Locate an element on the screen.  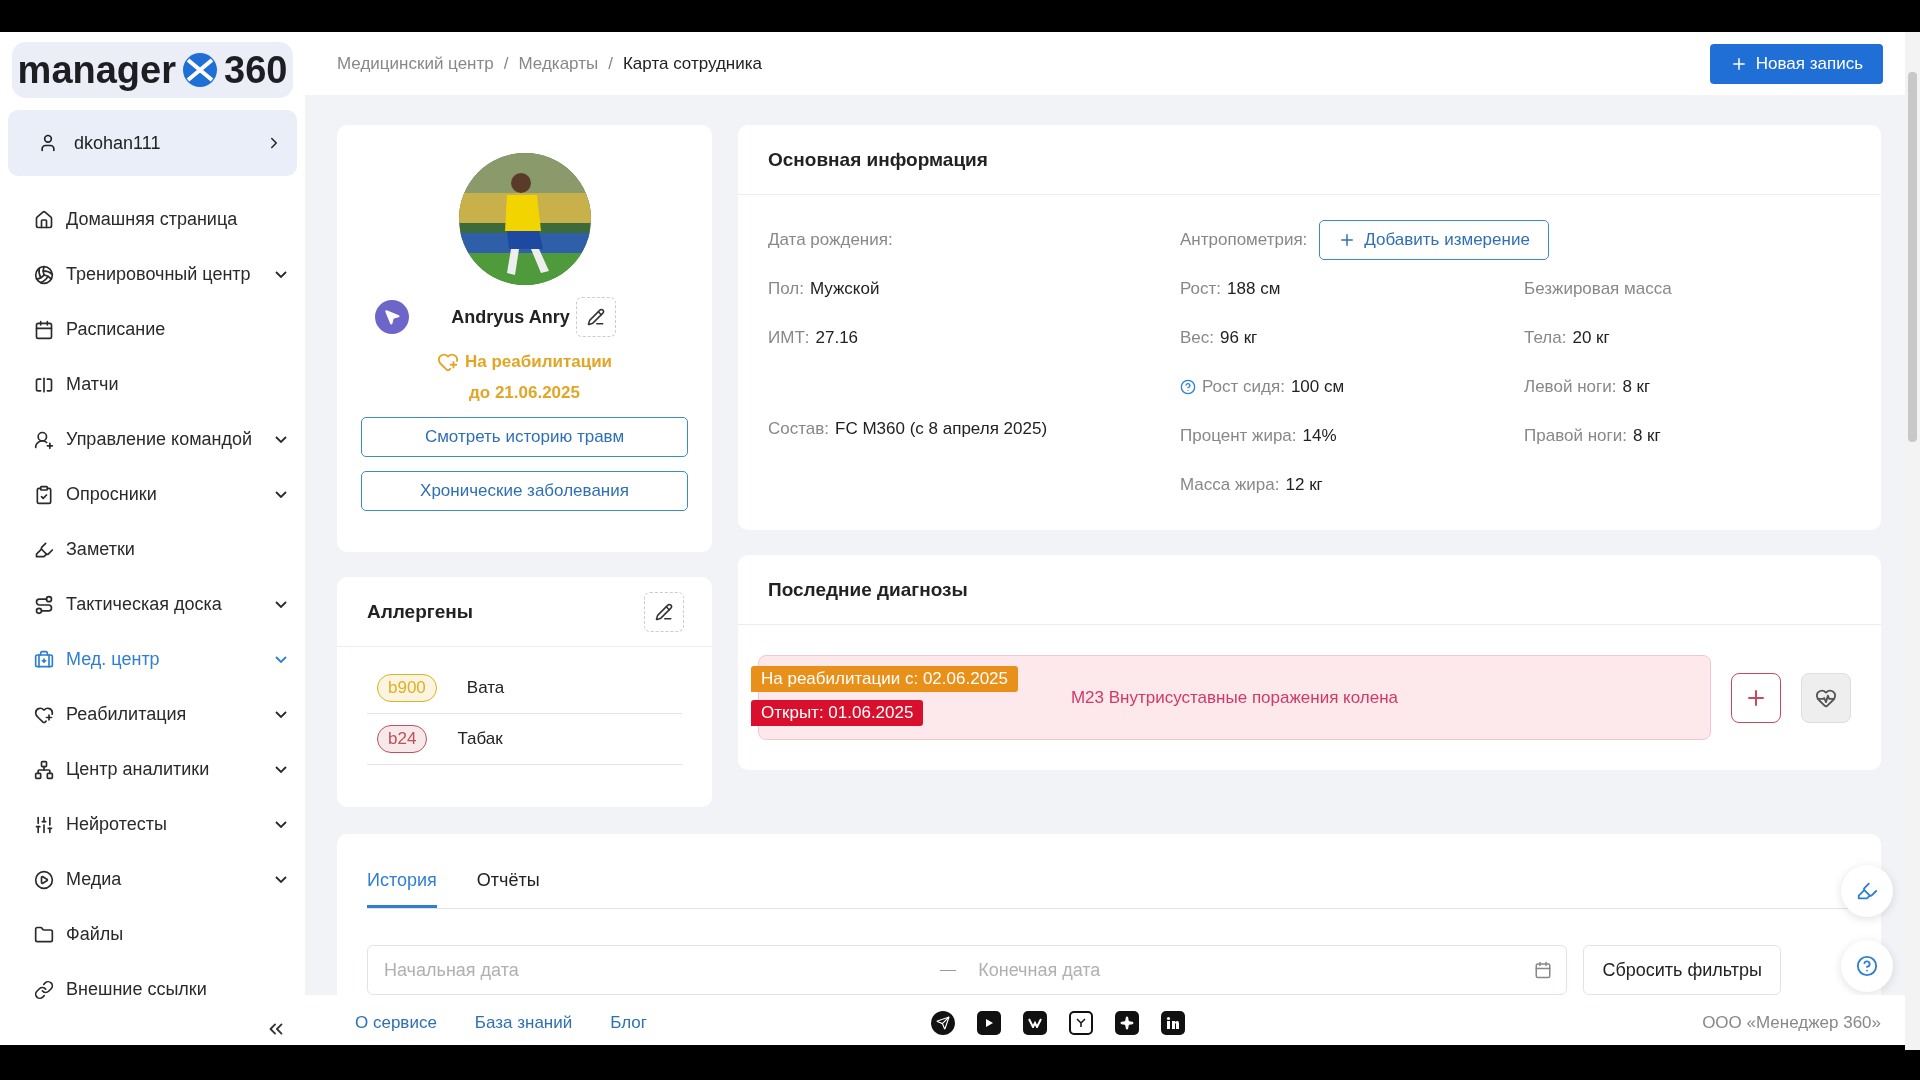
clipboard-check-icon is located at coordinates (44, 494).